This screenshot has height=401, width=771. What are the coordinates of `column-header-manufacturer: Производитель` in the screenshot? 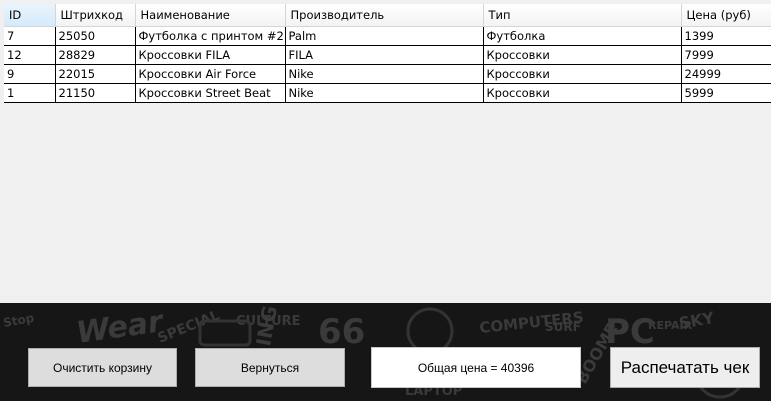 It's located at (384, 15).